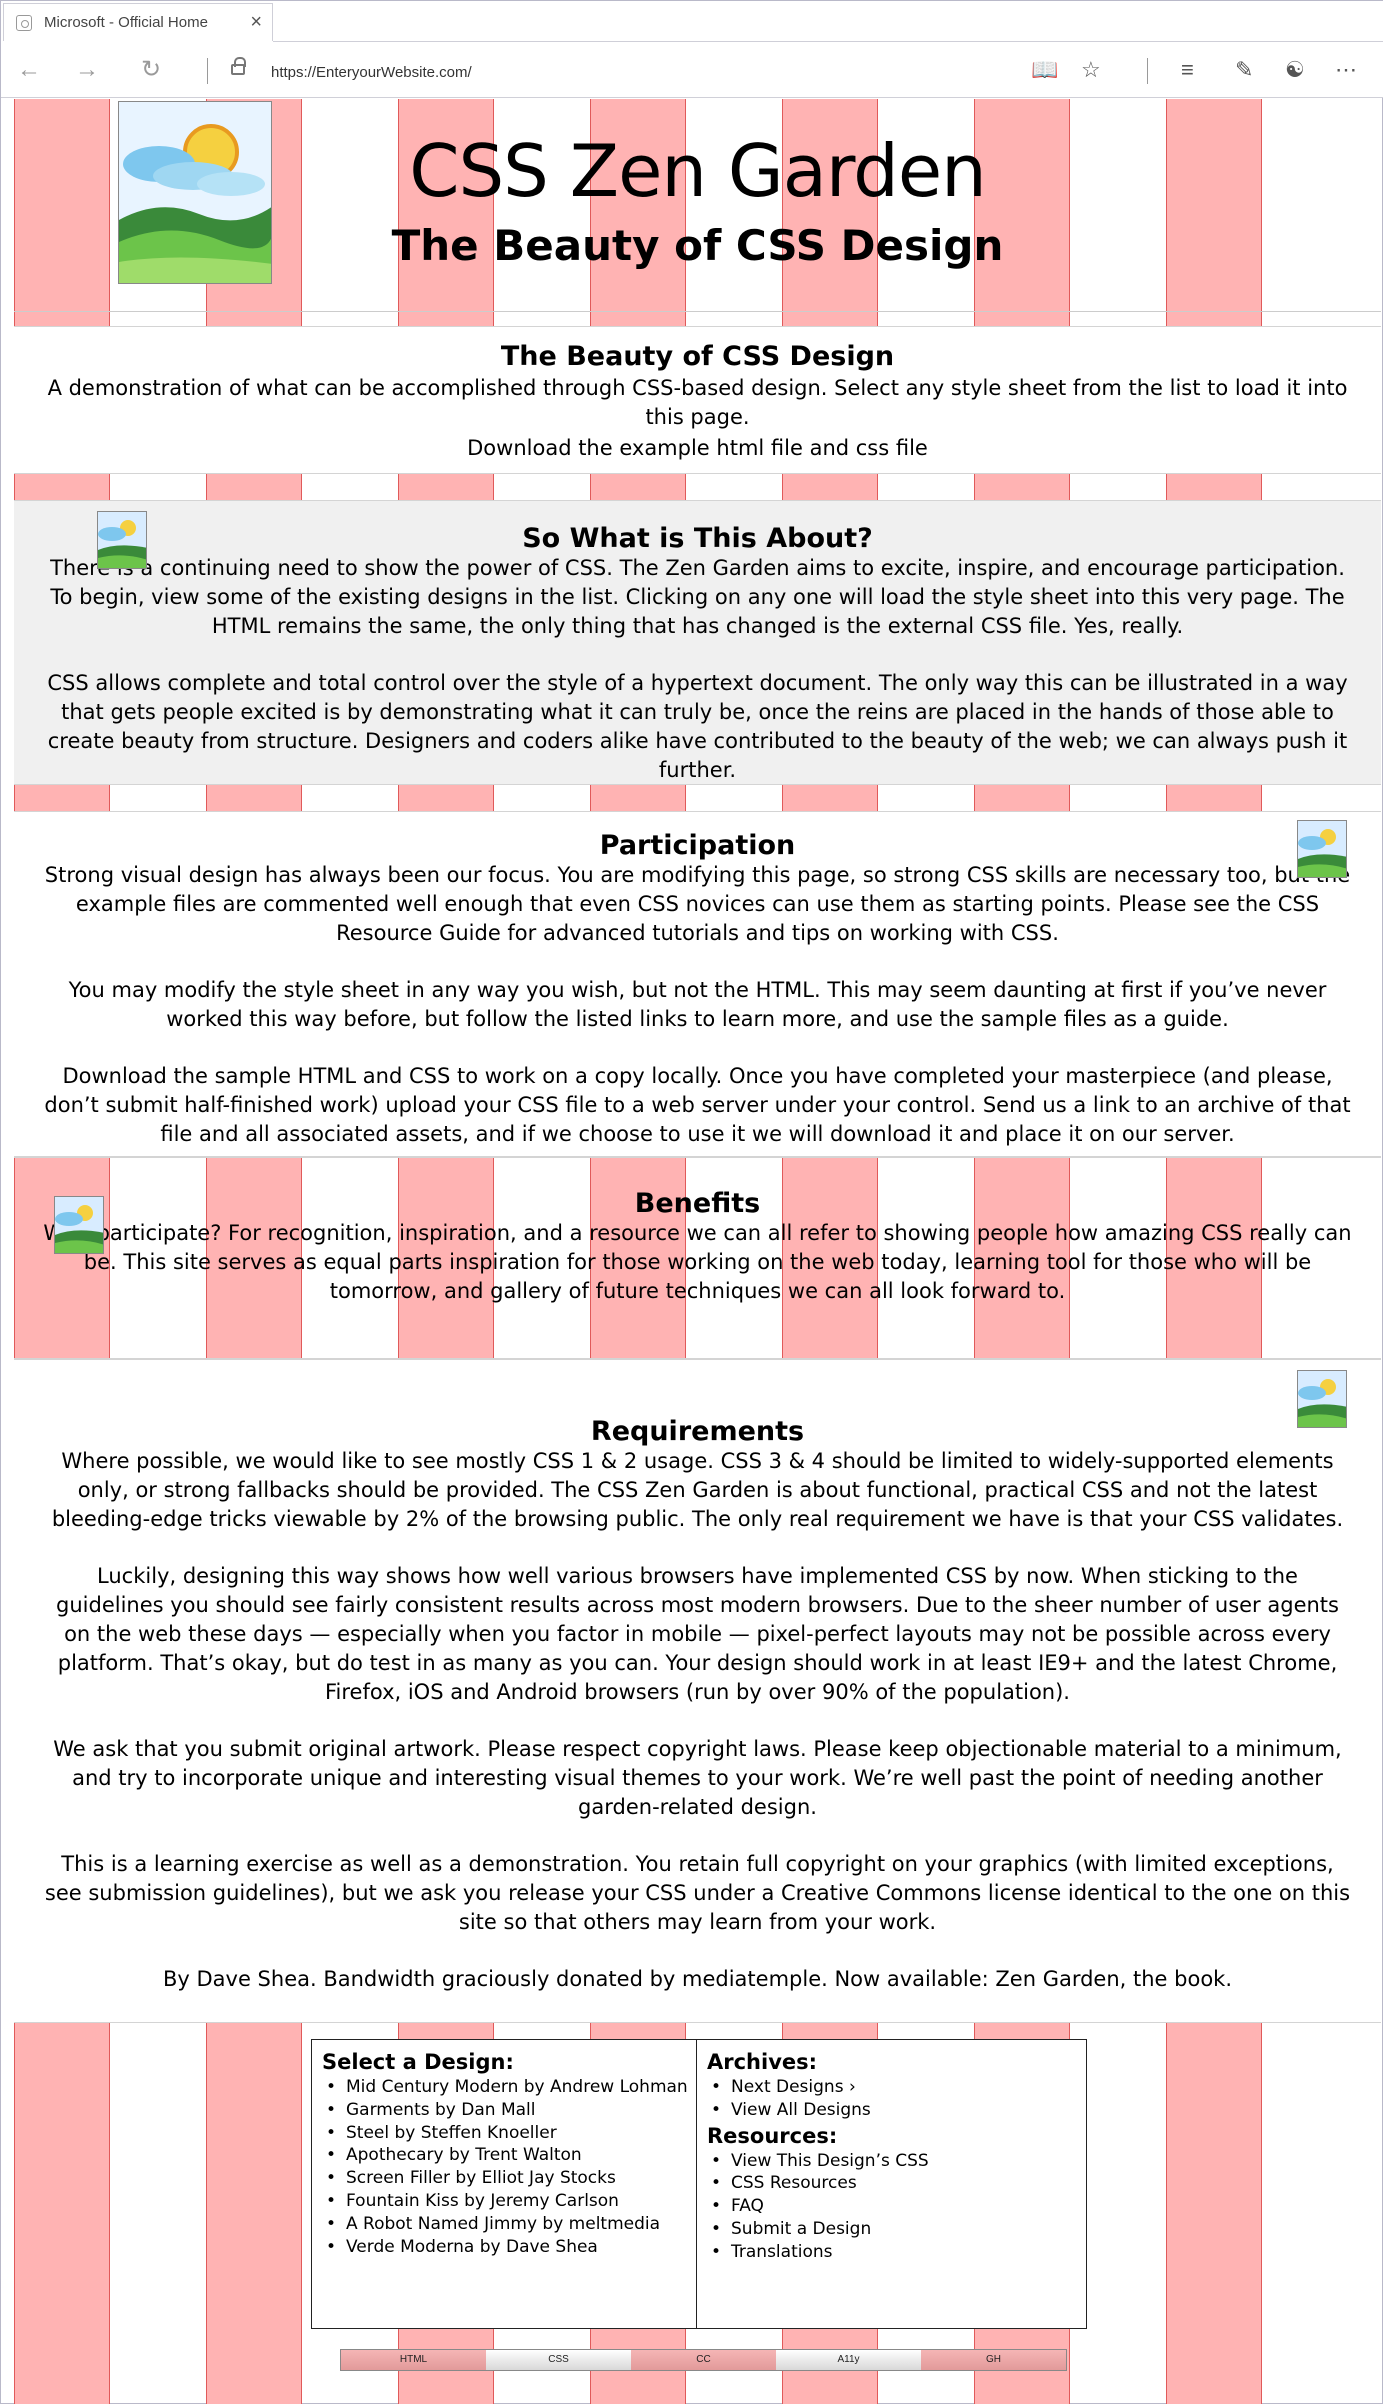  What do you see at coordinates (1244, 70) in the screenshot?
I see `web-note-icon: ✎` at bounding box center [1244, 70].